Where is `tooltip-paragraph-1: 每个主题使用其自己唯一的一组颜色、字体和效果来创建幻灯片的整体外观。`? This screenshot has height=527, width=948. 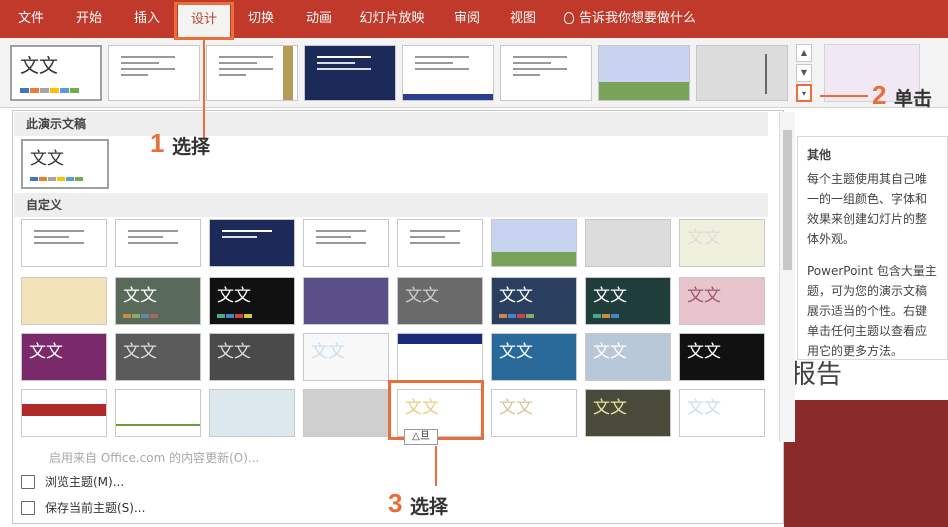
tooltip-paragraph-1: 每个主题使用其自己唯一的一组颜色、字体和效果来创建幻灯片的整体外观。 is located at coordinates (867, 209).